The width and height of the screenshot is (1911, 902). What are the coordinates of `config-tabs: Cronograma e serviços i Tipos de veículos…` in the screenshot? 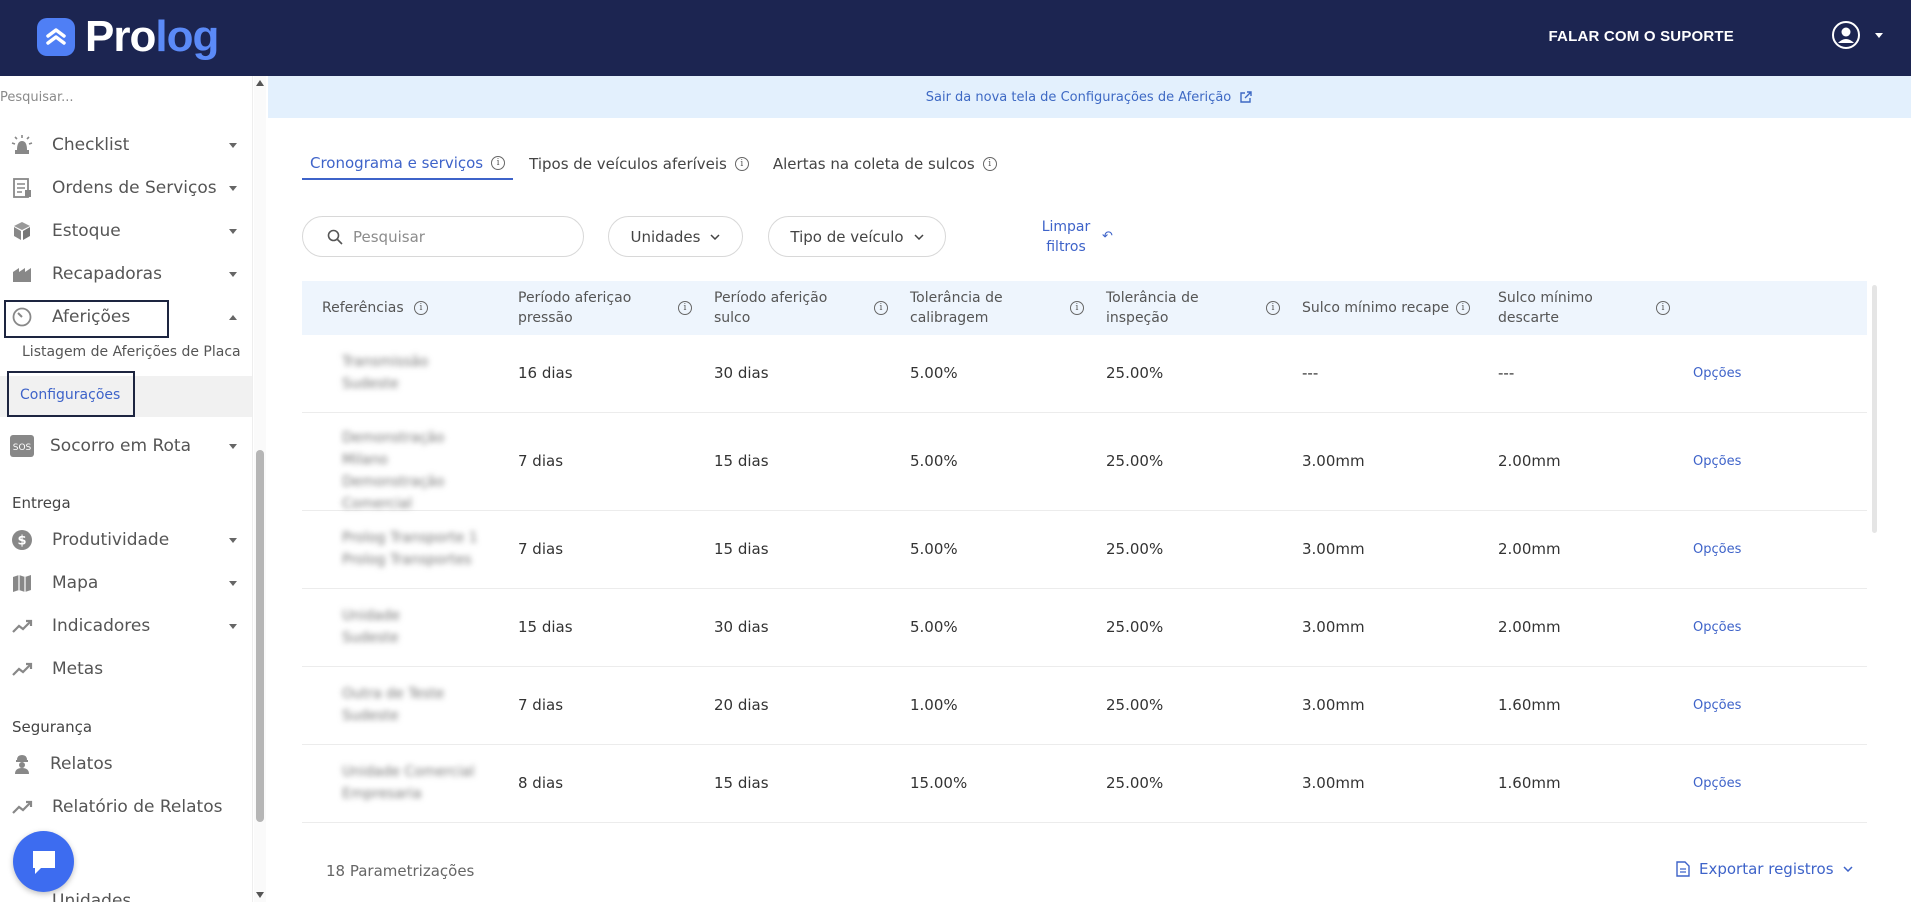 It's located at (657, 164).